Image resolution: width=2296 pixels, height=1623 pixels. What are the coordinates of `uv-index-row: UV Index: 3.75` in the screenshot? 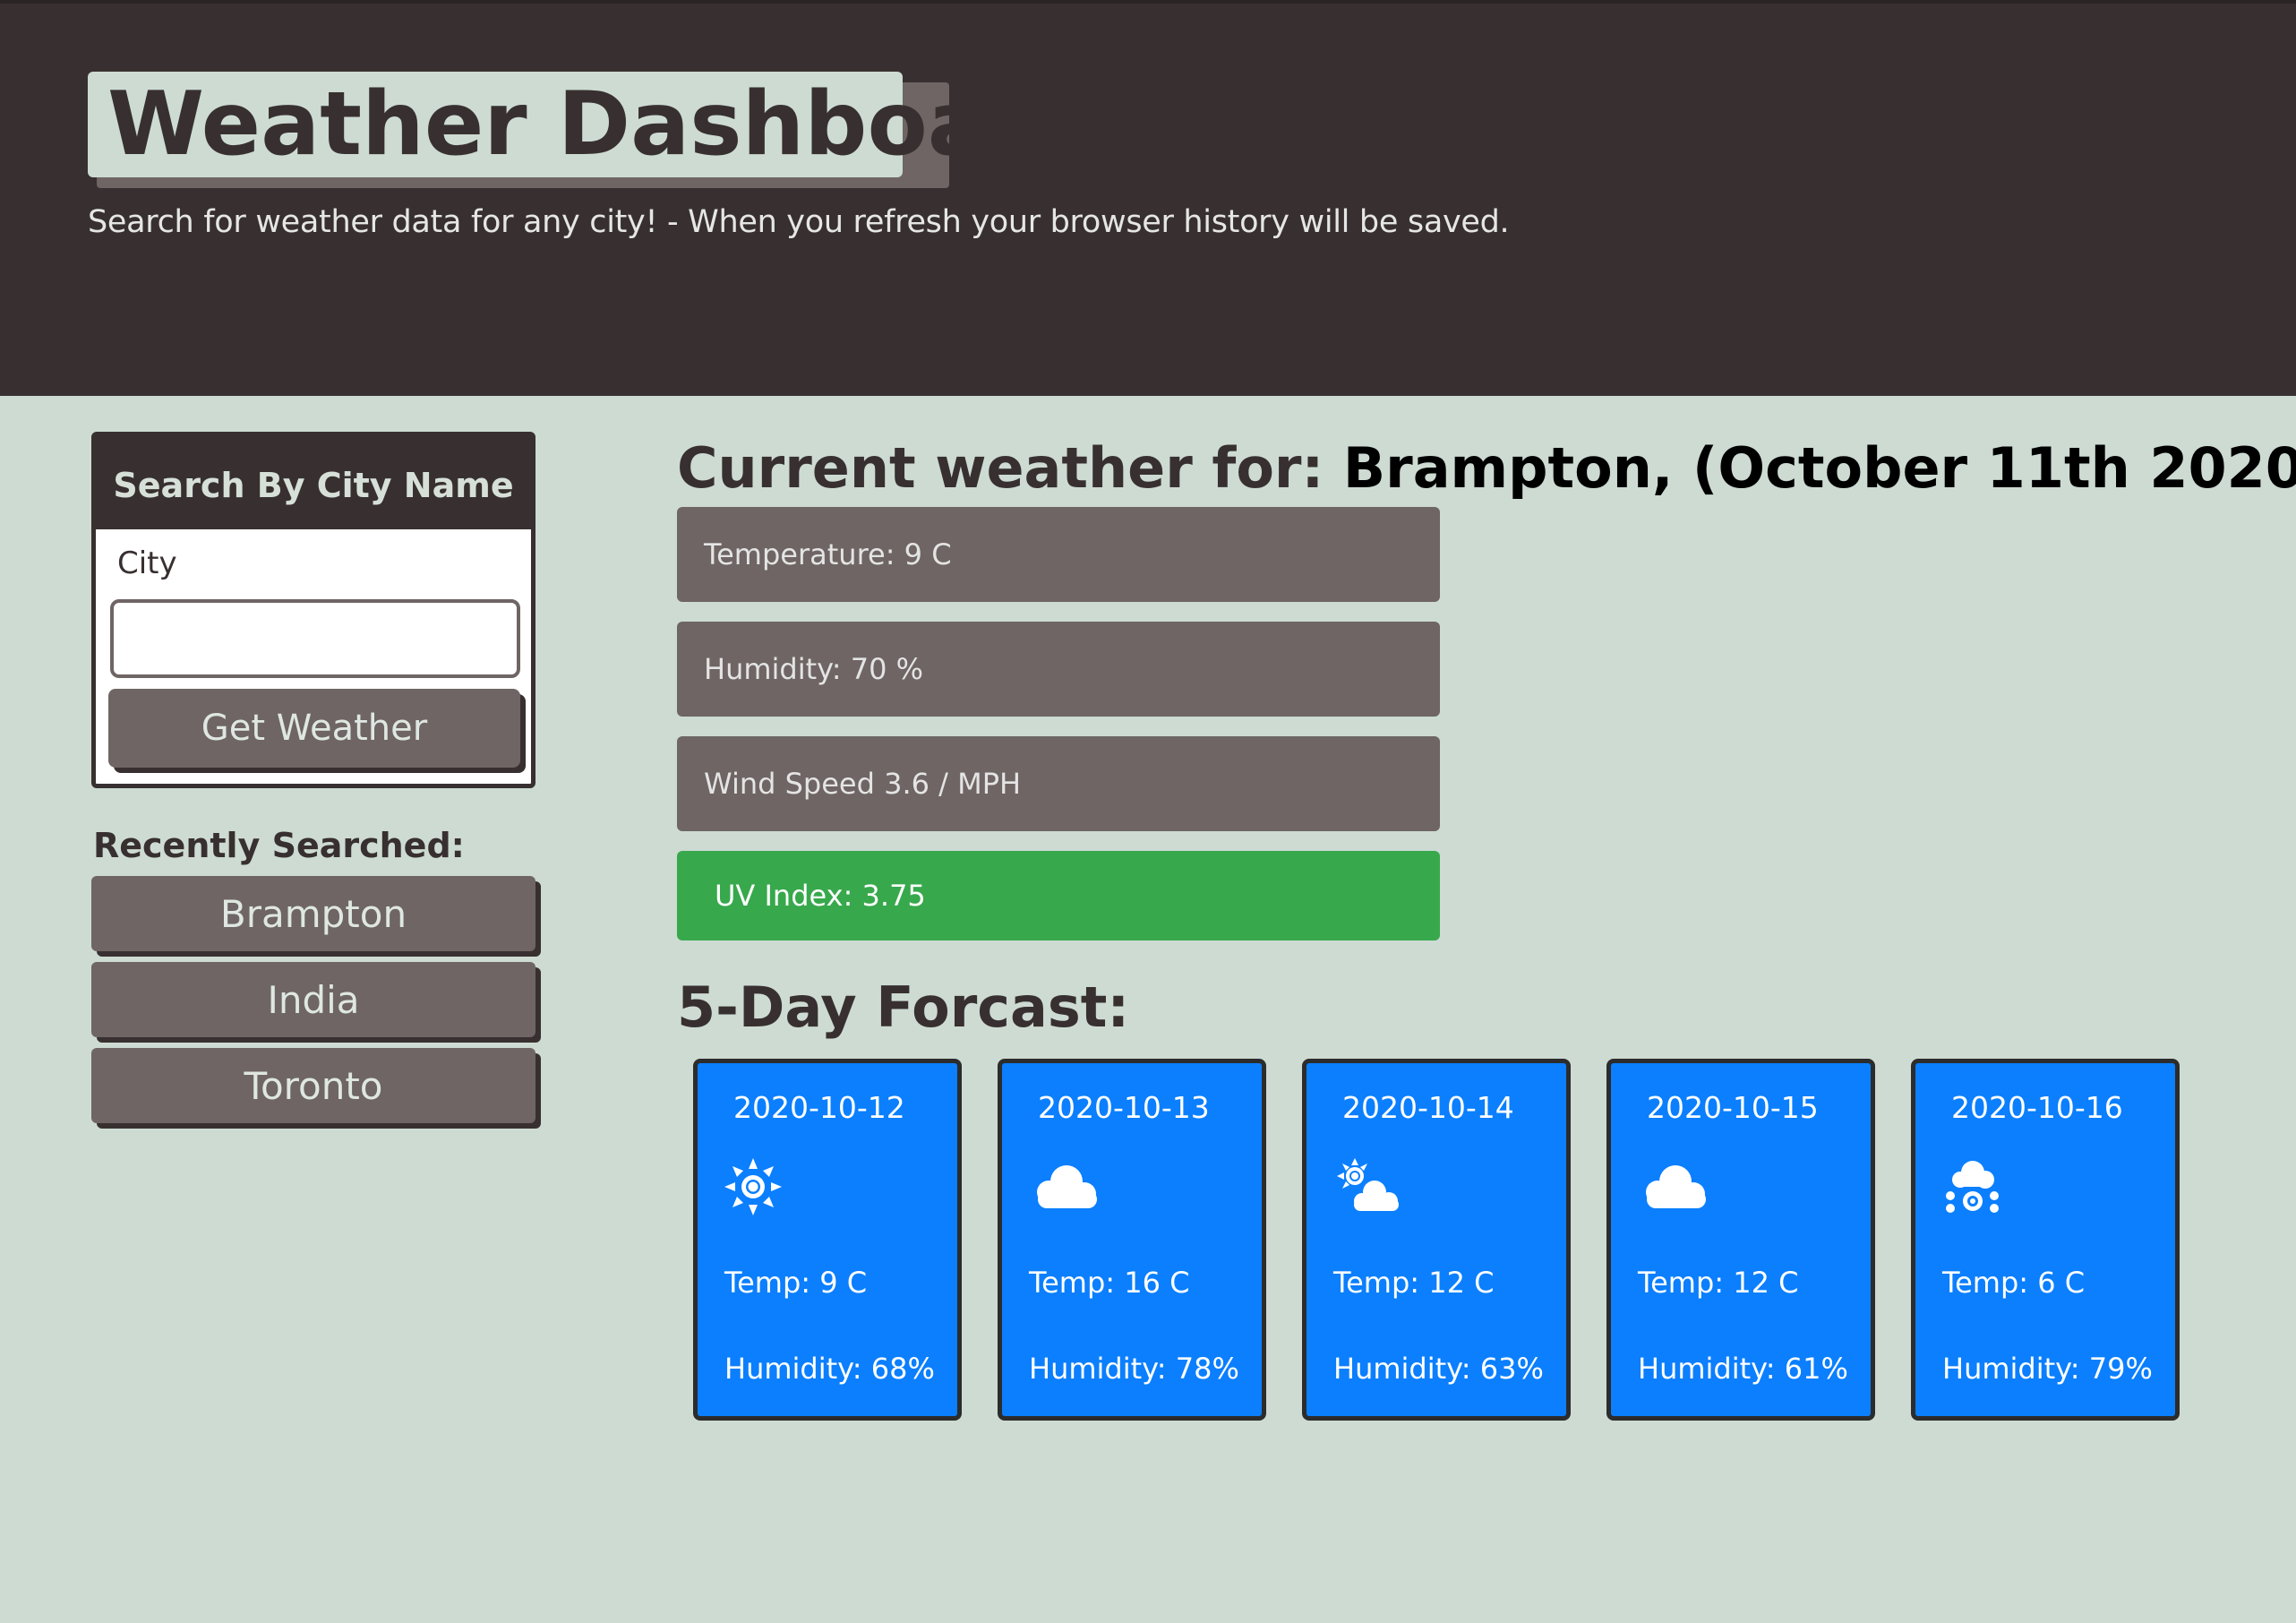 It's located at (1058, 895).